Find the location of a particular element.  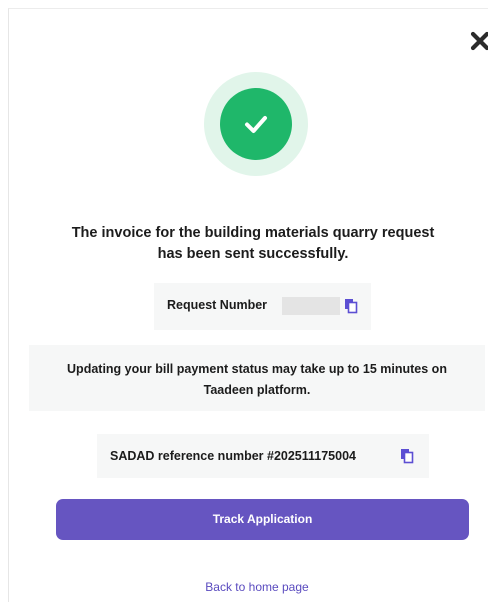

check-circle-icon is located at coordinates (256, 124).